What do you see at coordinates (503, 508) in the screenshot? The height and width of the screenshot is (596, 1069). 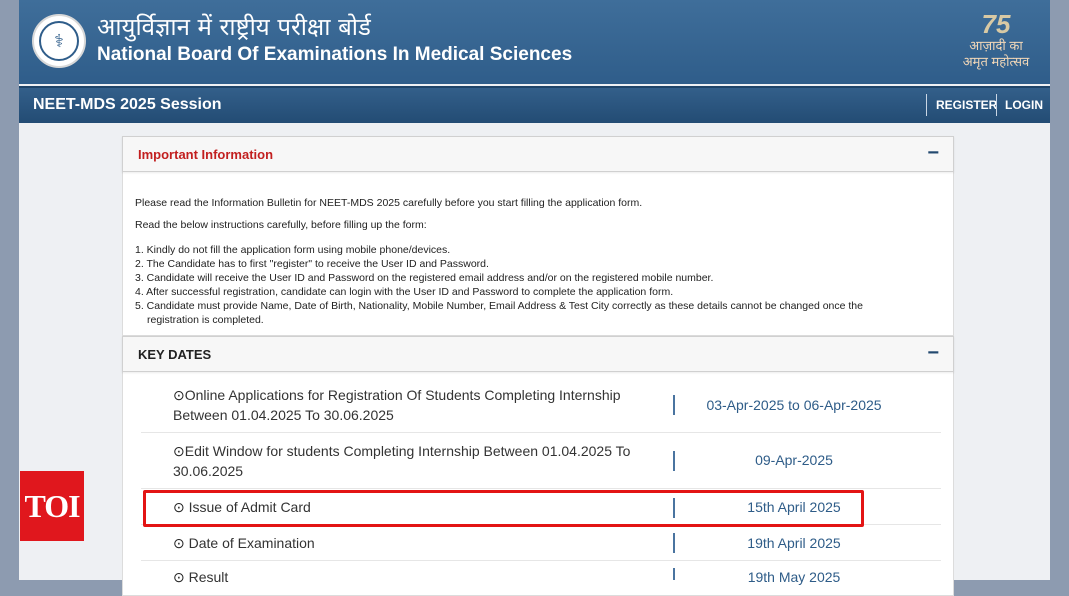 I see `admit-card-highlight-box` at bounding box center [503, 508].